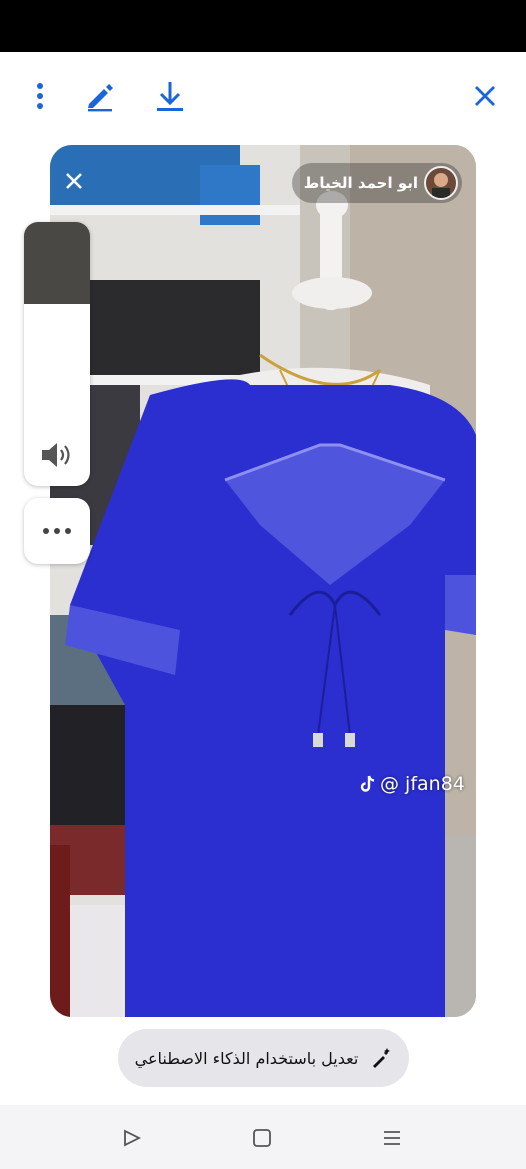  I want to click on back-triangle-icon, so click(132, 1138).